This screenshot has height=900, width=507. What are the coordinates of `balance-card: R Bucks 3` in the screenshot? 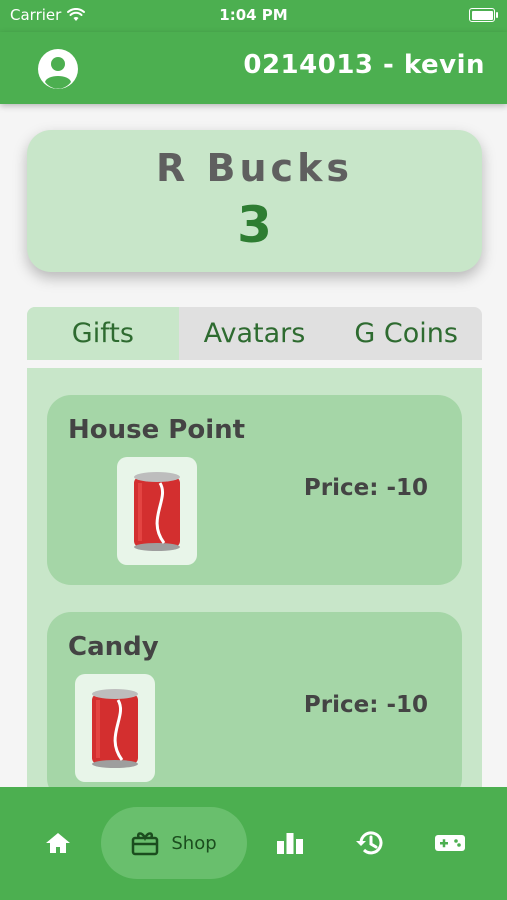 It's located at (254, 201).